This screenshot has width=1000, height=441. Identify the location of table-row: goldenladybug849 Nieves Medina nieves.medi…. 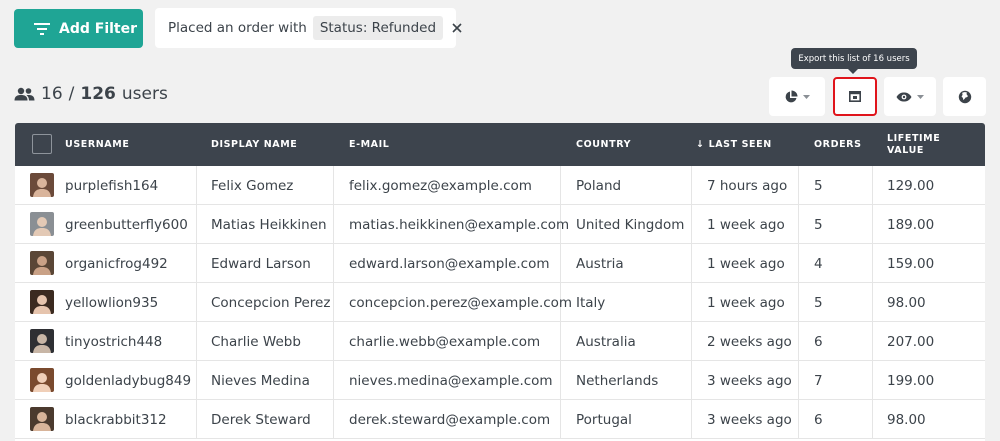
(500, 380).